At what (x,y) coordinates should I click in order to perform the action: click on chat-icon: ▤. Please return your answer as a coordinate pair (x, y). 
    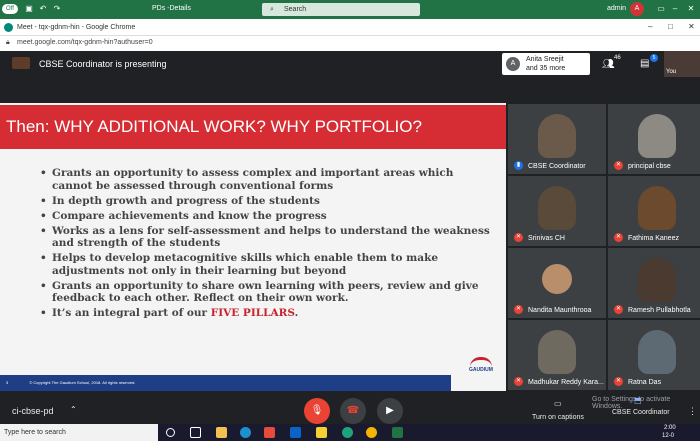
    Looking at the image, I should click on (644, 63).